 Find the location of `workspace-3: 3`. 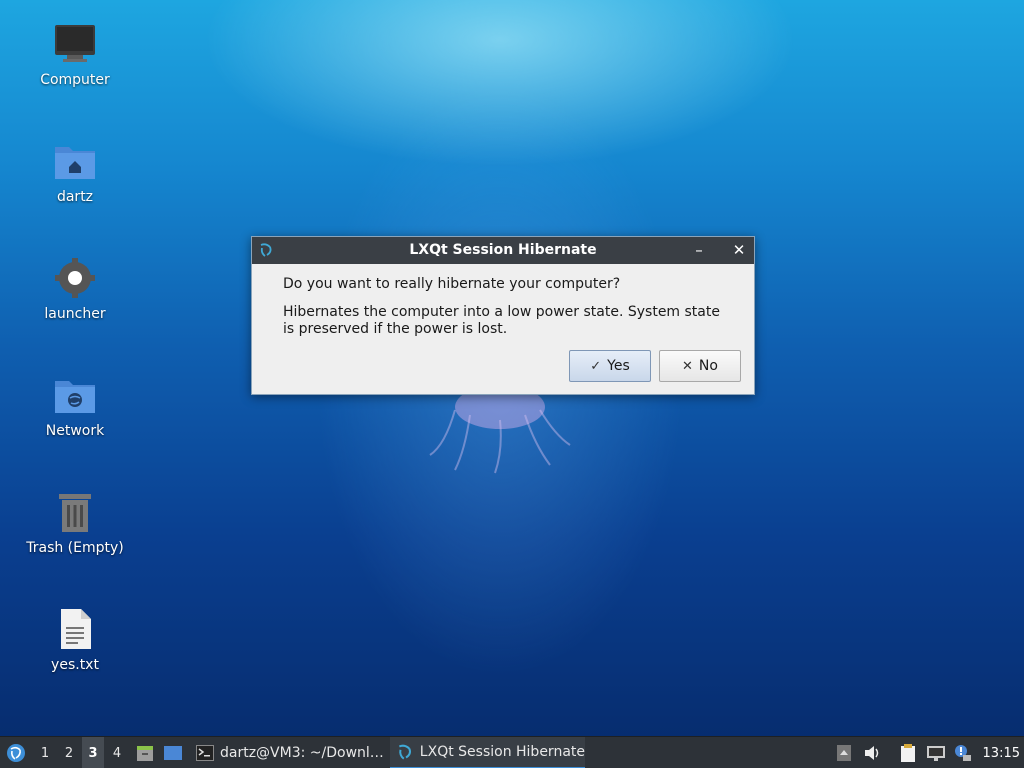

workspace-3: 3 is located at coordinates (93, 752).